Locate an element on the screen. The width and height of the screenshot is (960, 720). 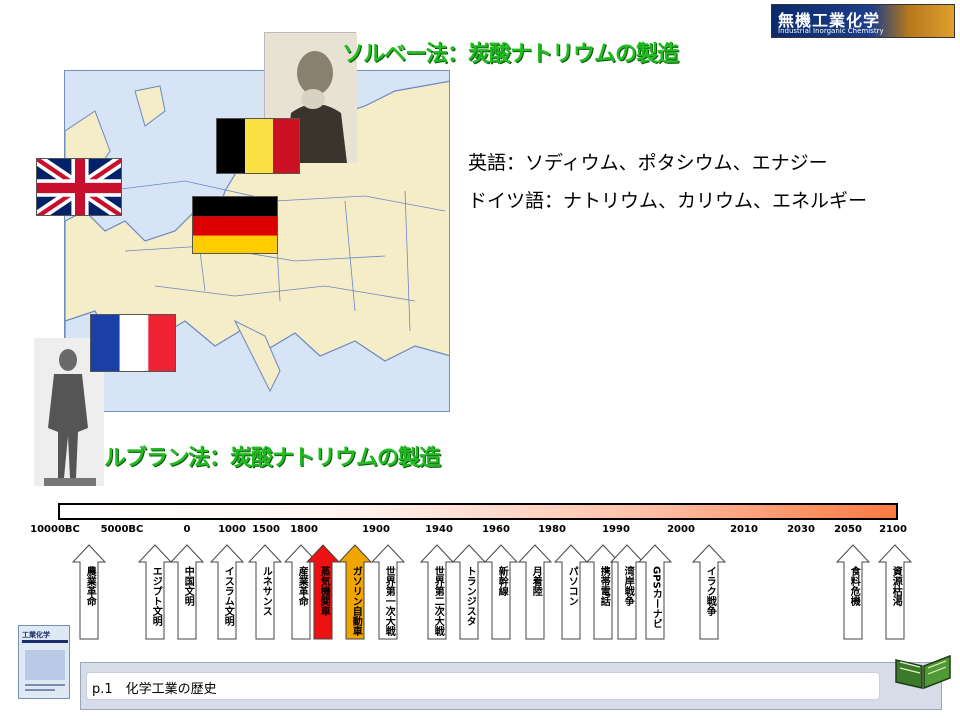
timeline-event: ガソリン自動車 is located at coordinates (355, 592).